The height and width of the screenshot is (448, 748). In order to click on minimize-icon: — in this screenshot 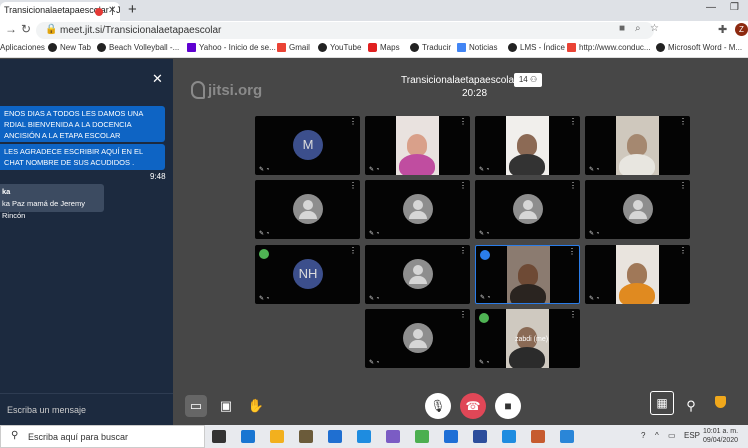, I will do `click(711, 7)`.